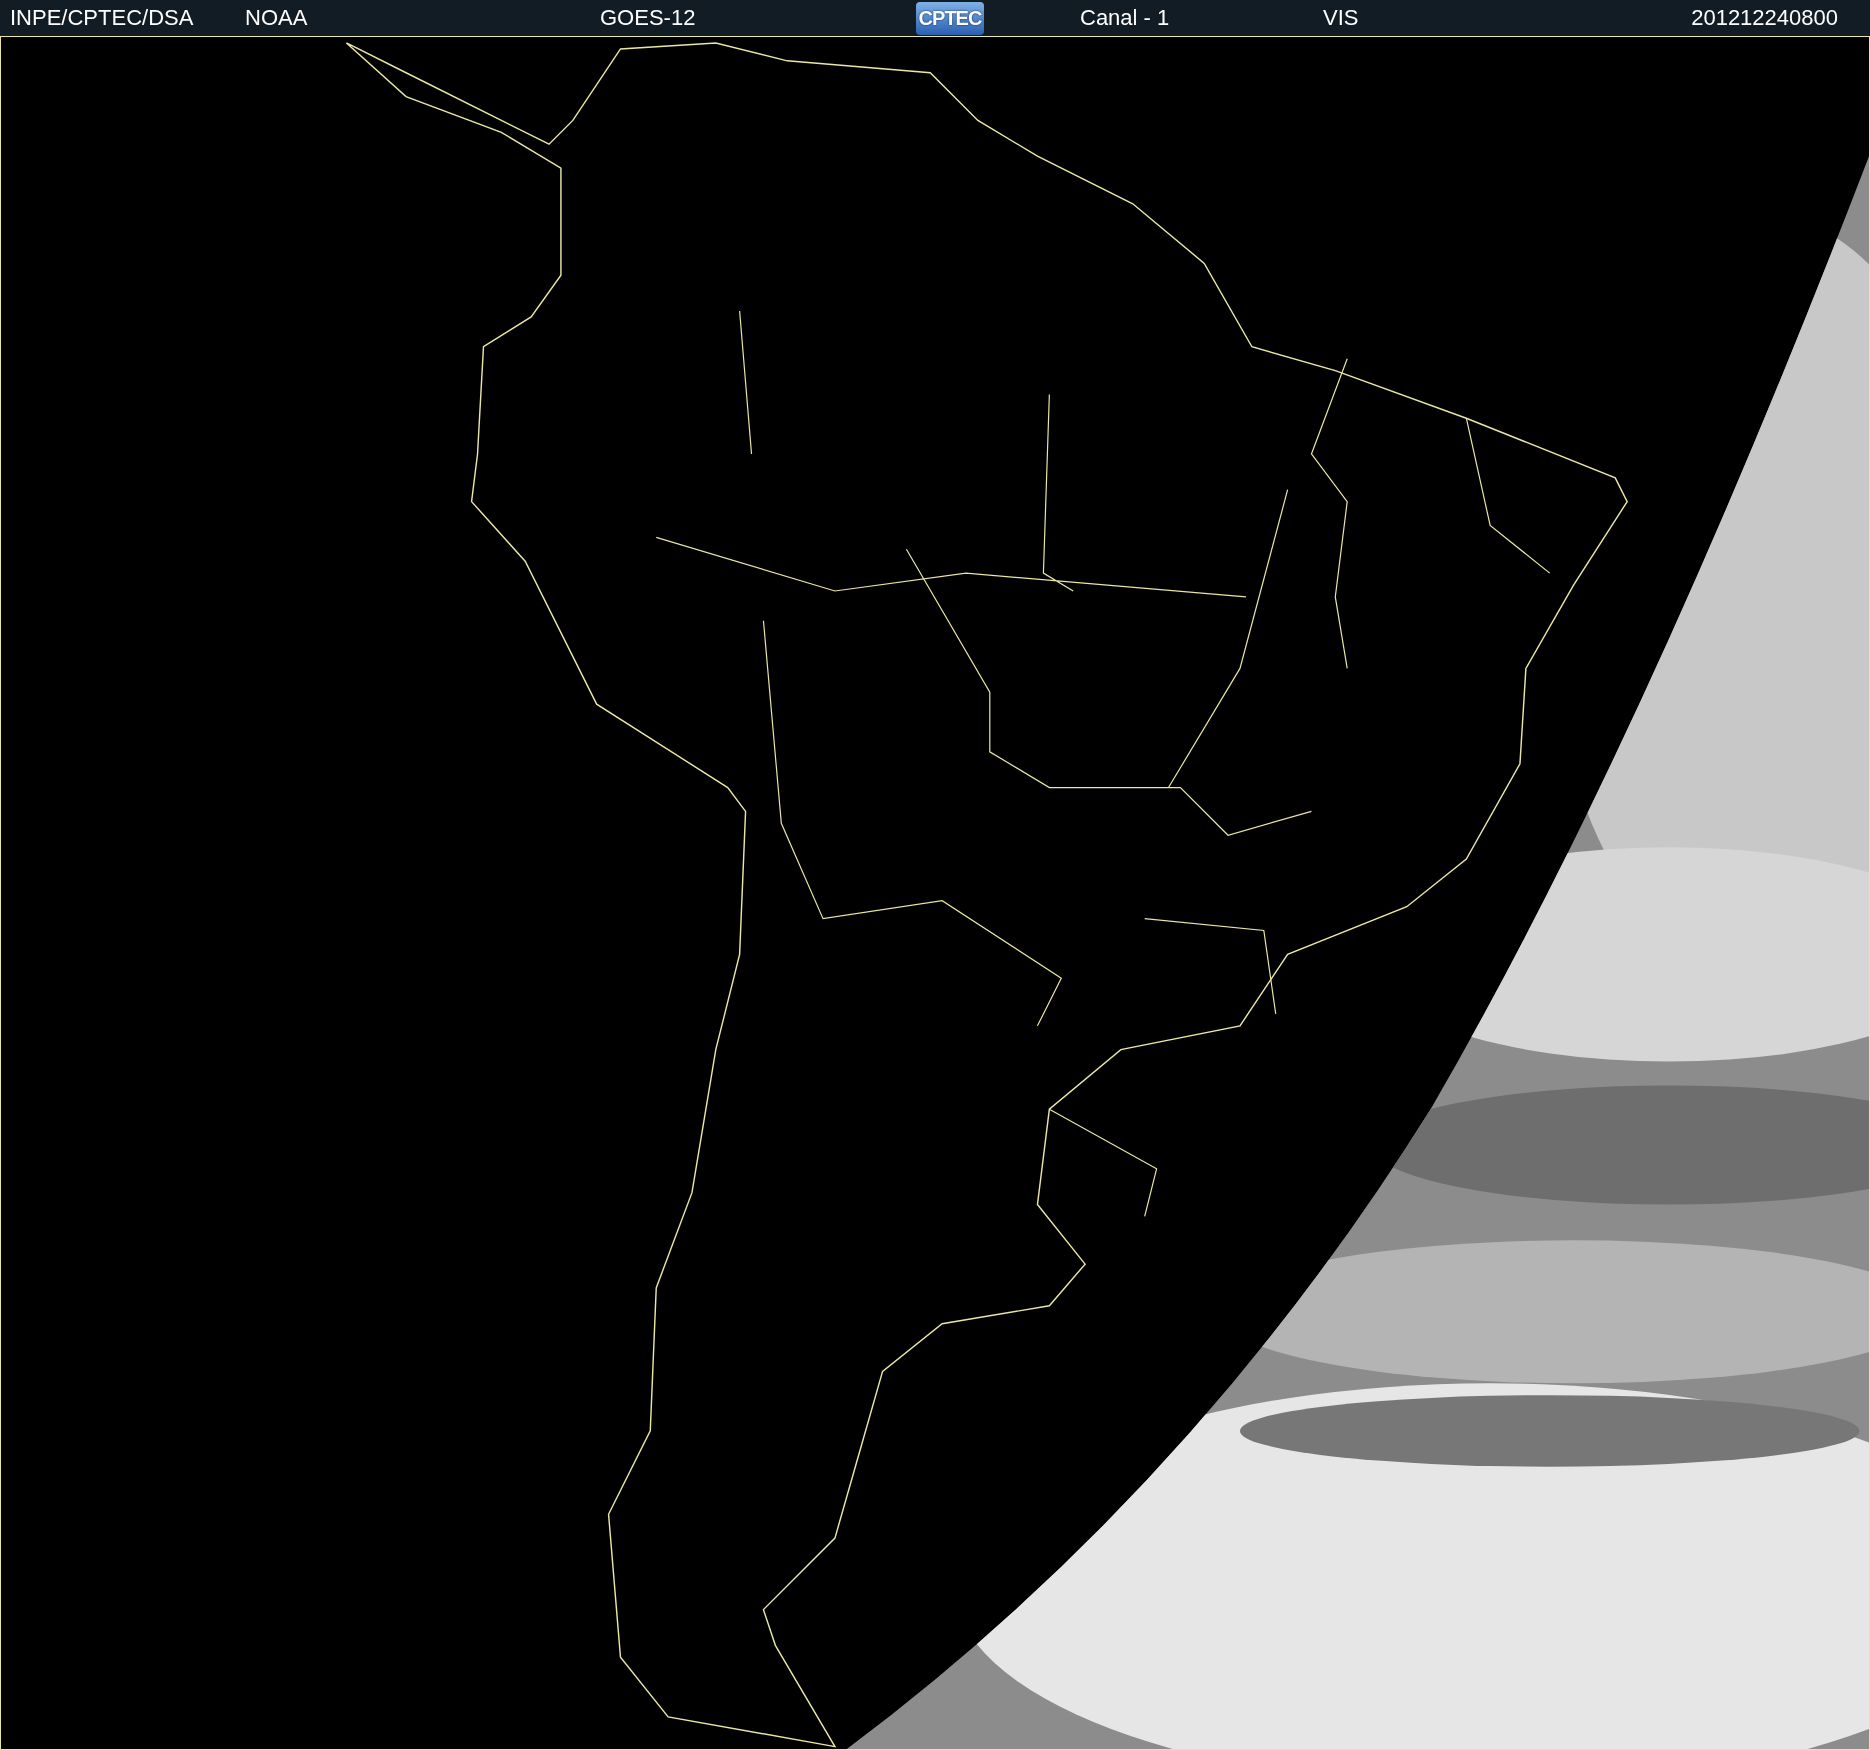 Image resolution: width=1870 pixels, height=1750 pixels. What do you see at coordinates (277, 18) in the screenshot?
I see `source-label: NOAA` at bounding box center [277, 18].